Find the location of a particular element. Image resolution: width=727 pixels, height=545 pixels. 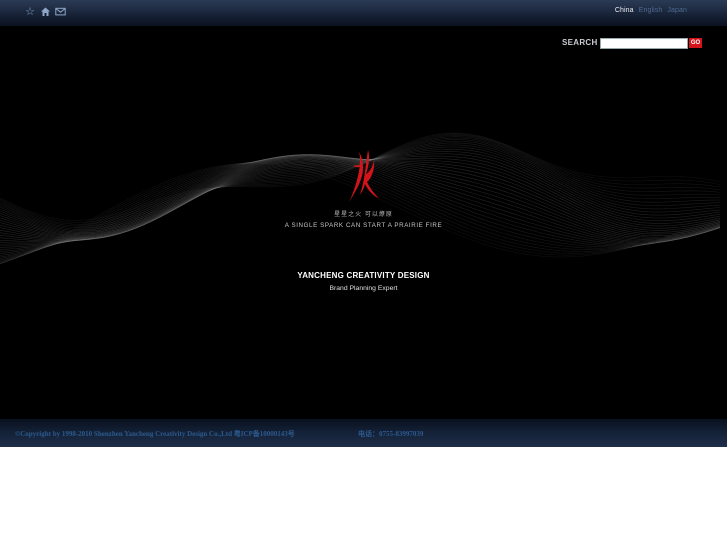

star-icon: ☆ is located at coordinates (30, 12).